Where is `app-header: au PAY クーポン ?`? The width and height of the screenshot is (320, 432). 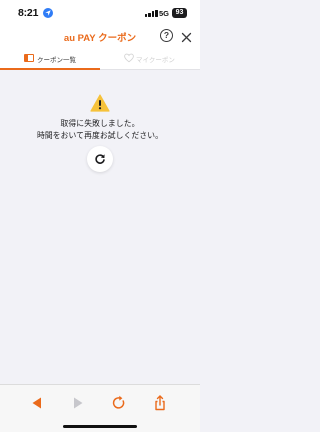
app-header: au PAY クーポン ? is located at coordinates (100, 37).